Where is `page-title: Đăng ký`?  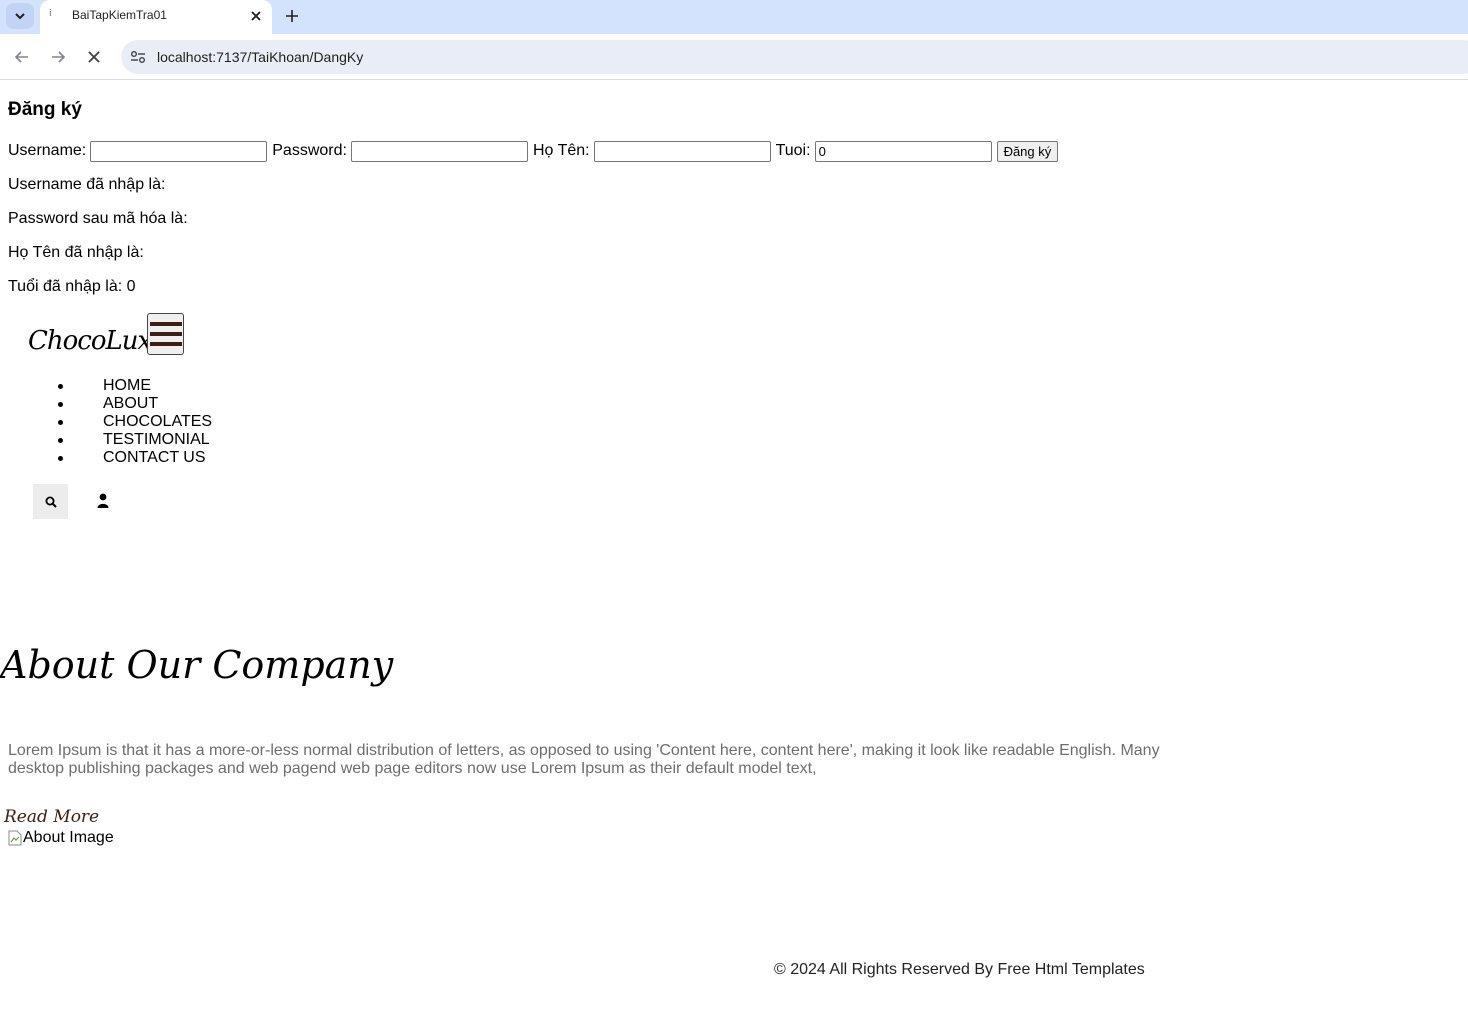
page-title: Đăng ký is located at coordinates (45, 109).